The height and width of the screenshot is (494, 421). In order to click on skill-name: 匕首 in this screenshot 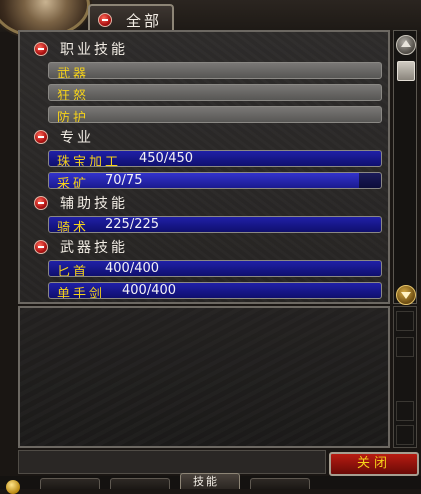, I will do `click(73, 271)`.